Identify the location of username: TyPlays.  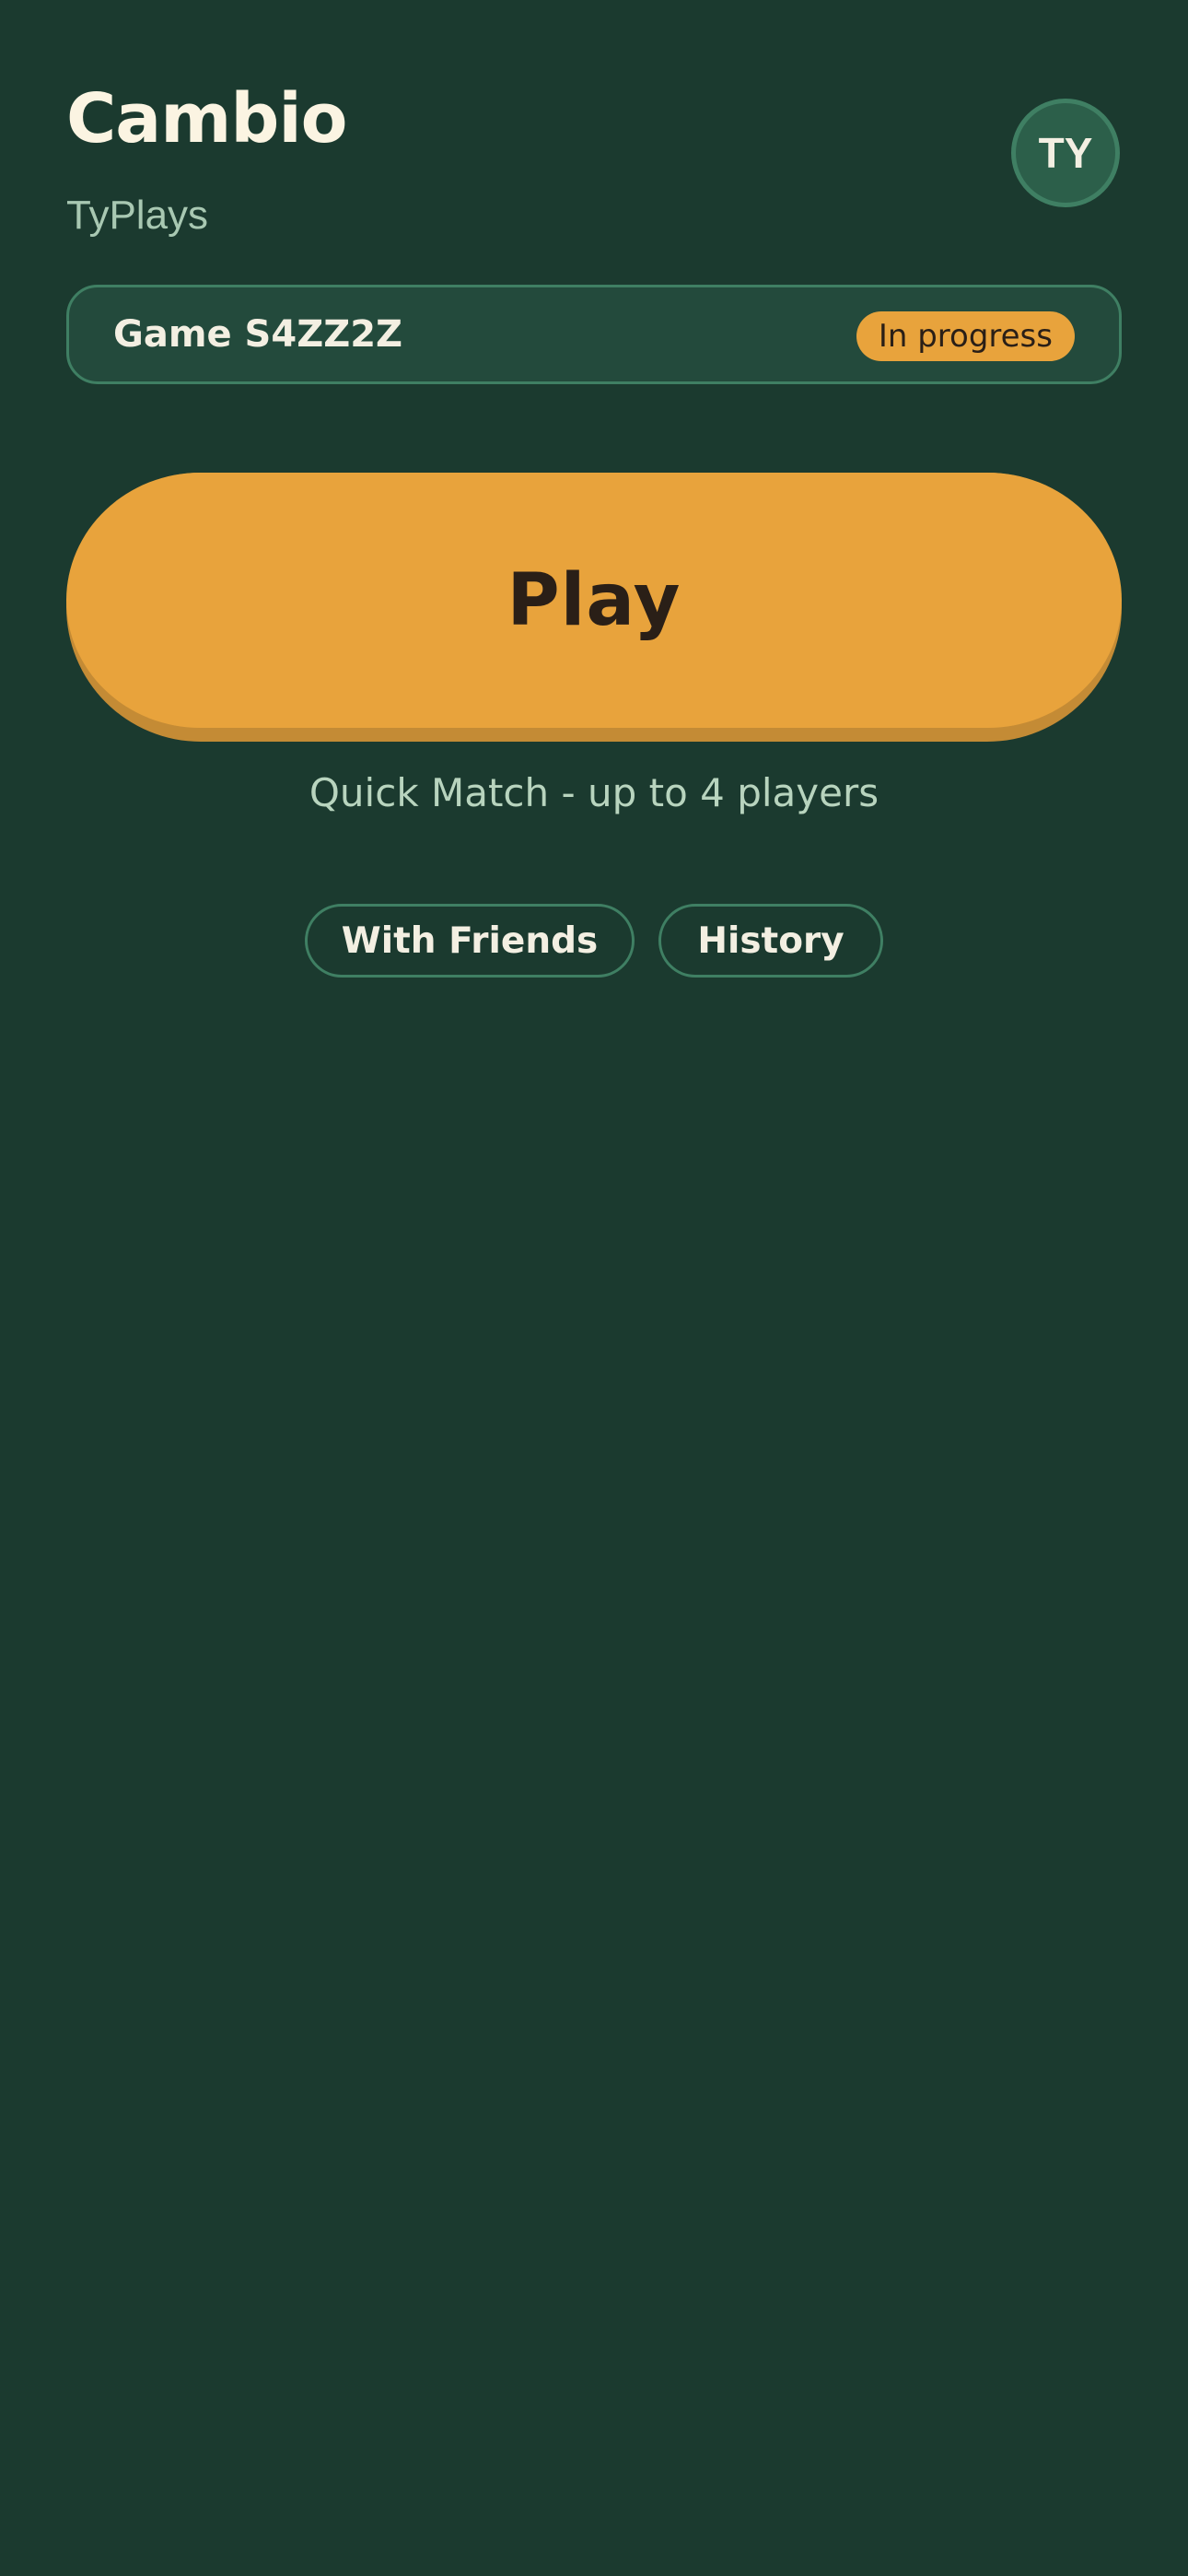
(137, 215).